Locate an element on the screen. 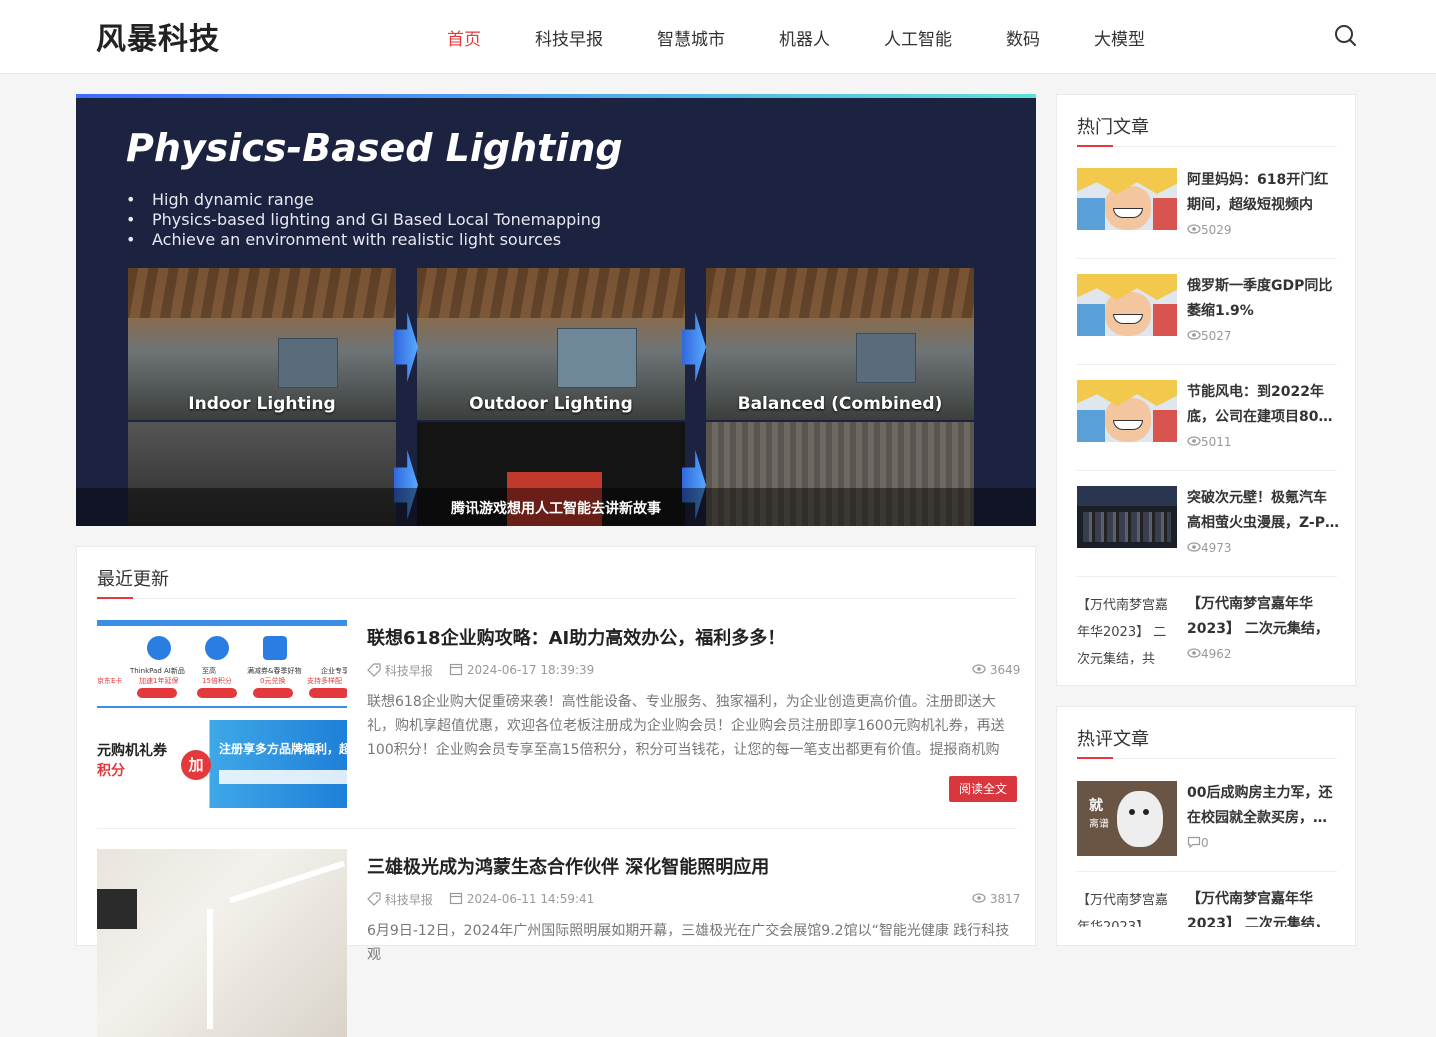  nav-item-smart-city: 智慧城市 is located at coordinates (691, 37).